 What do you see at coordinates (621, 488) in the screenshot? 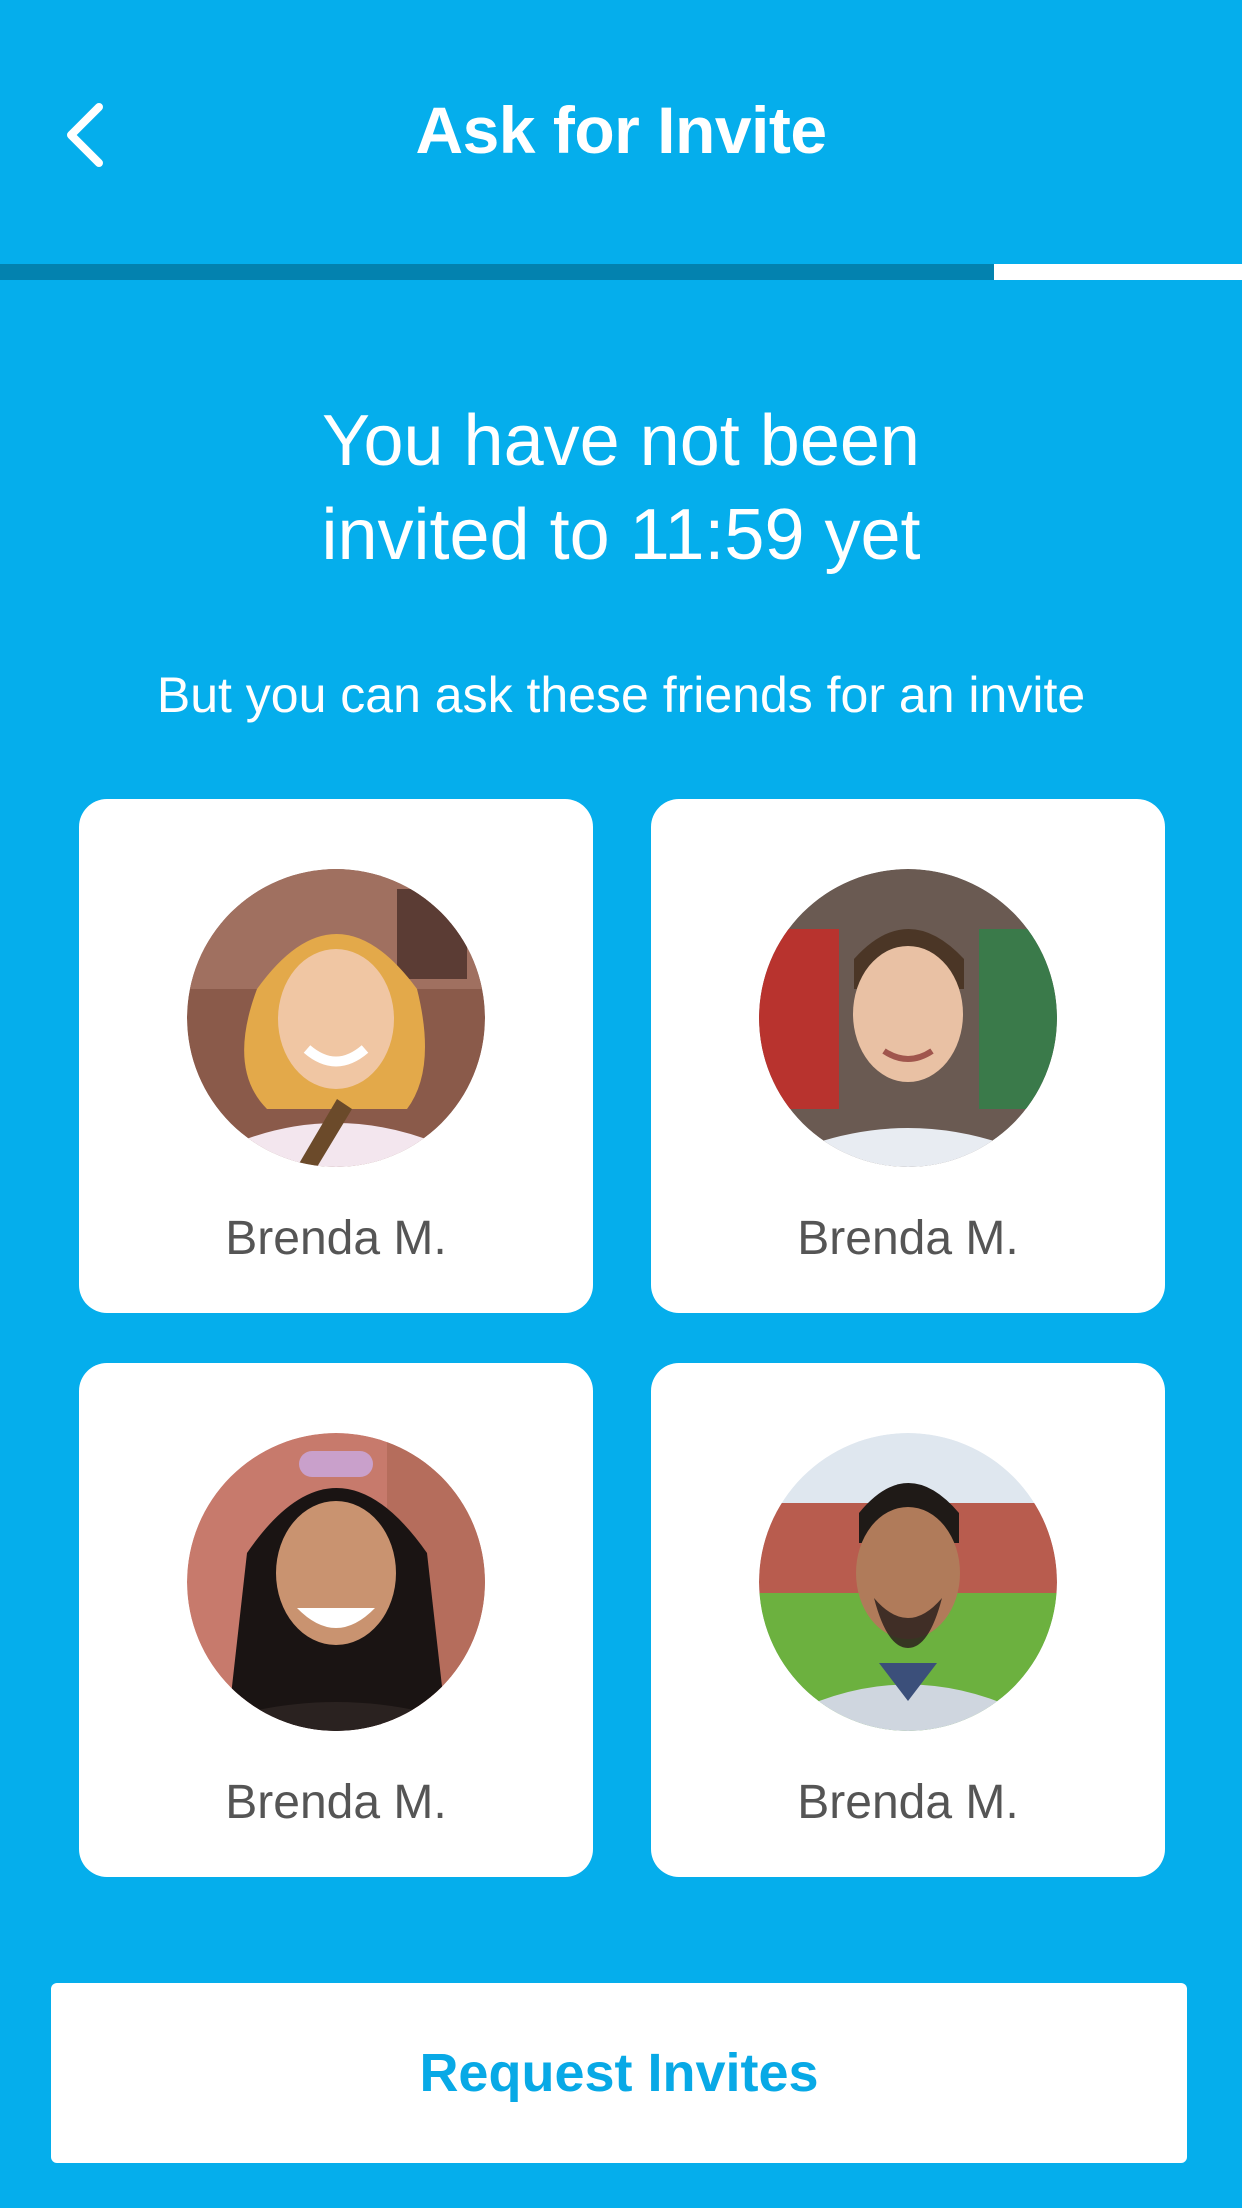
I see `main-heading: You have not been invited to 11:59 yet` at bounding box center [621, 488].